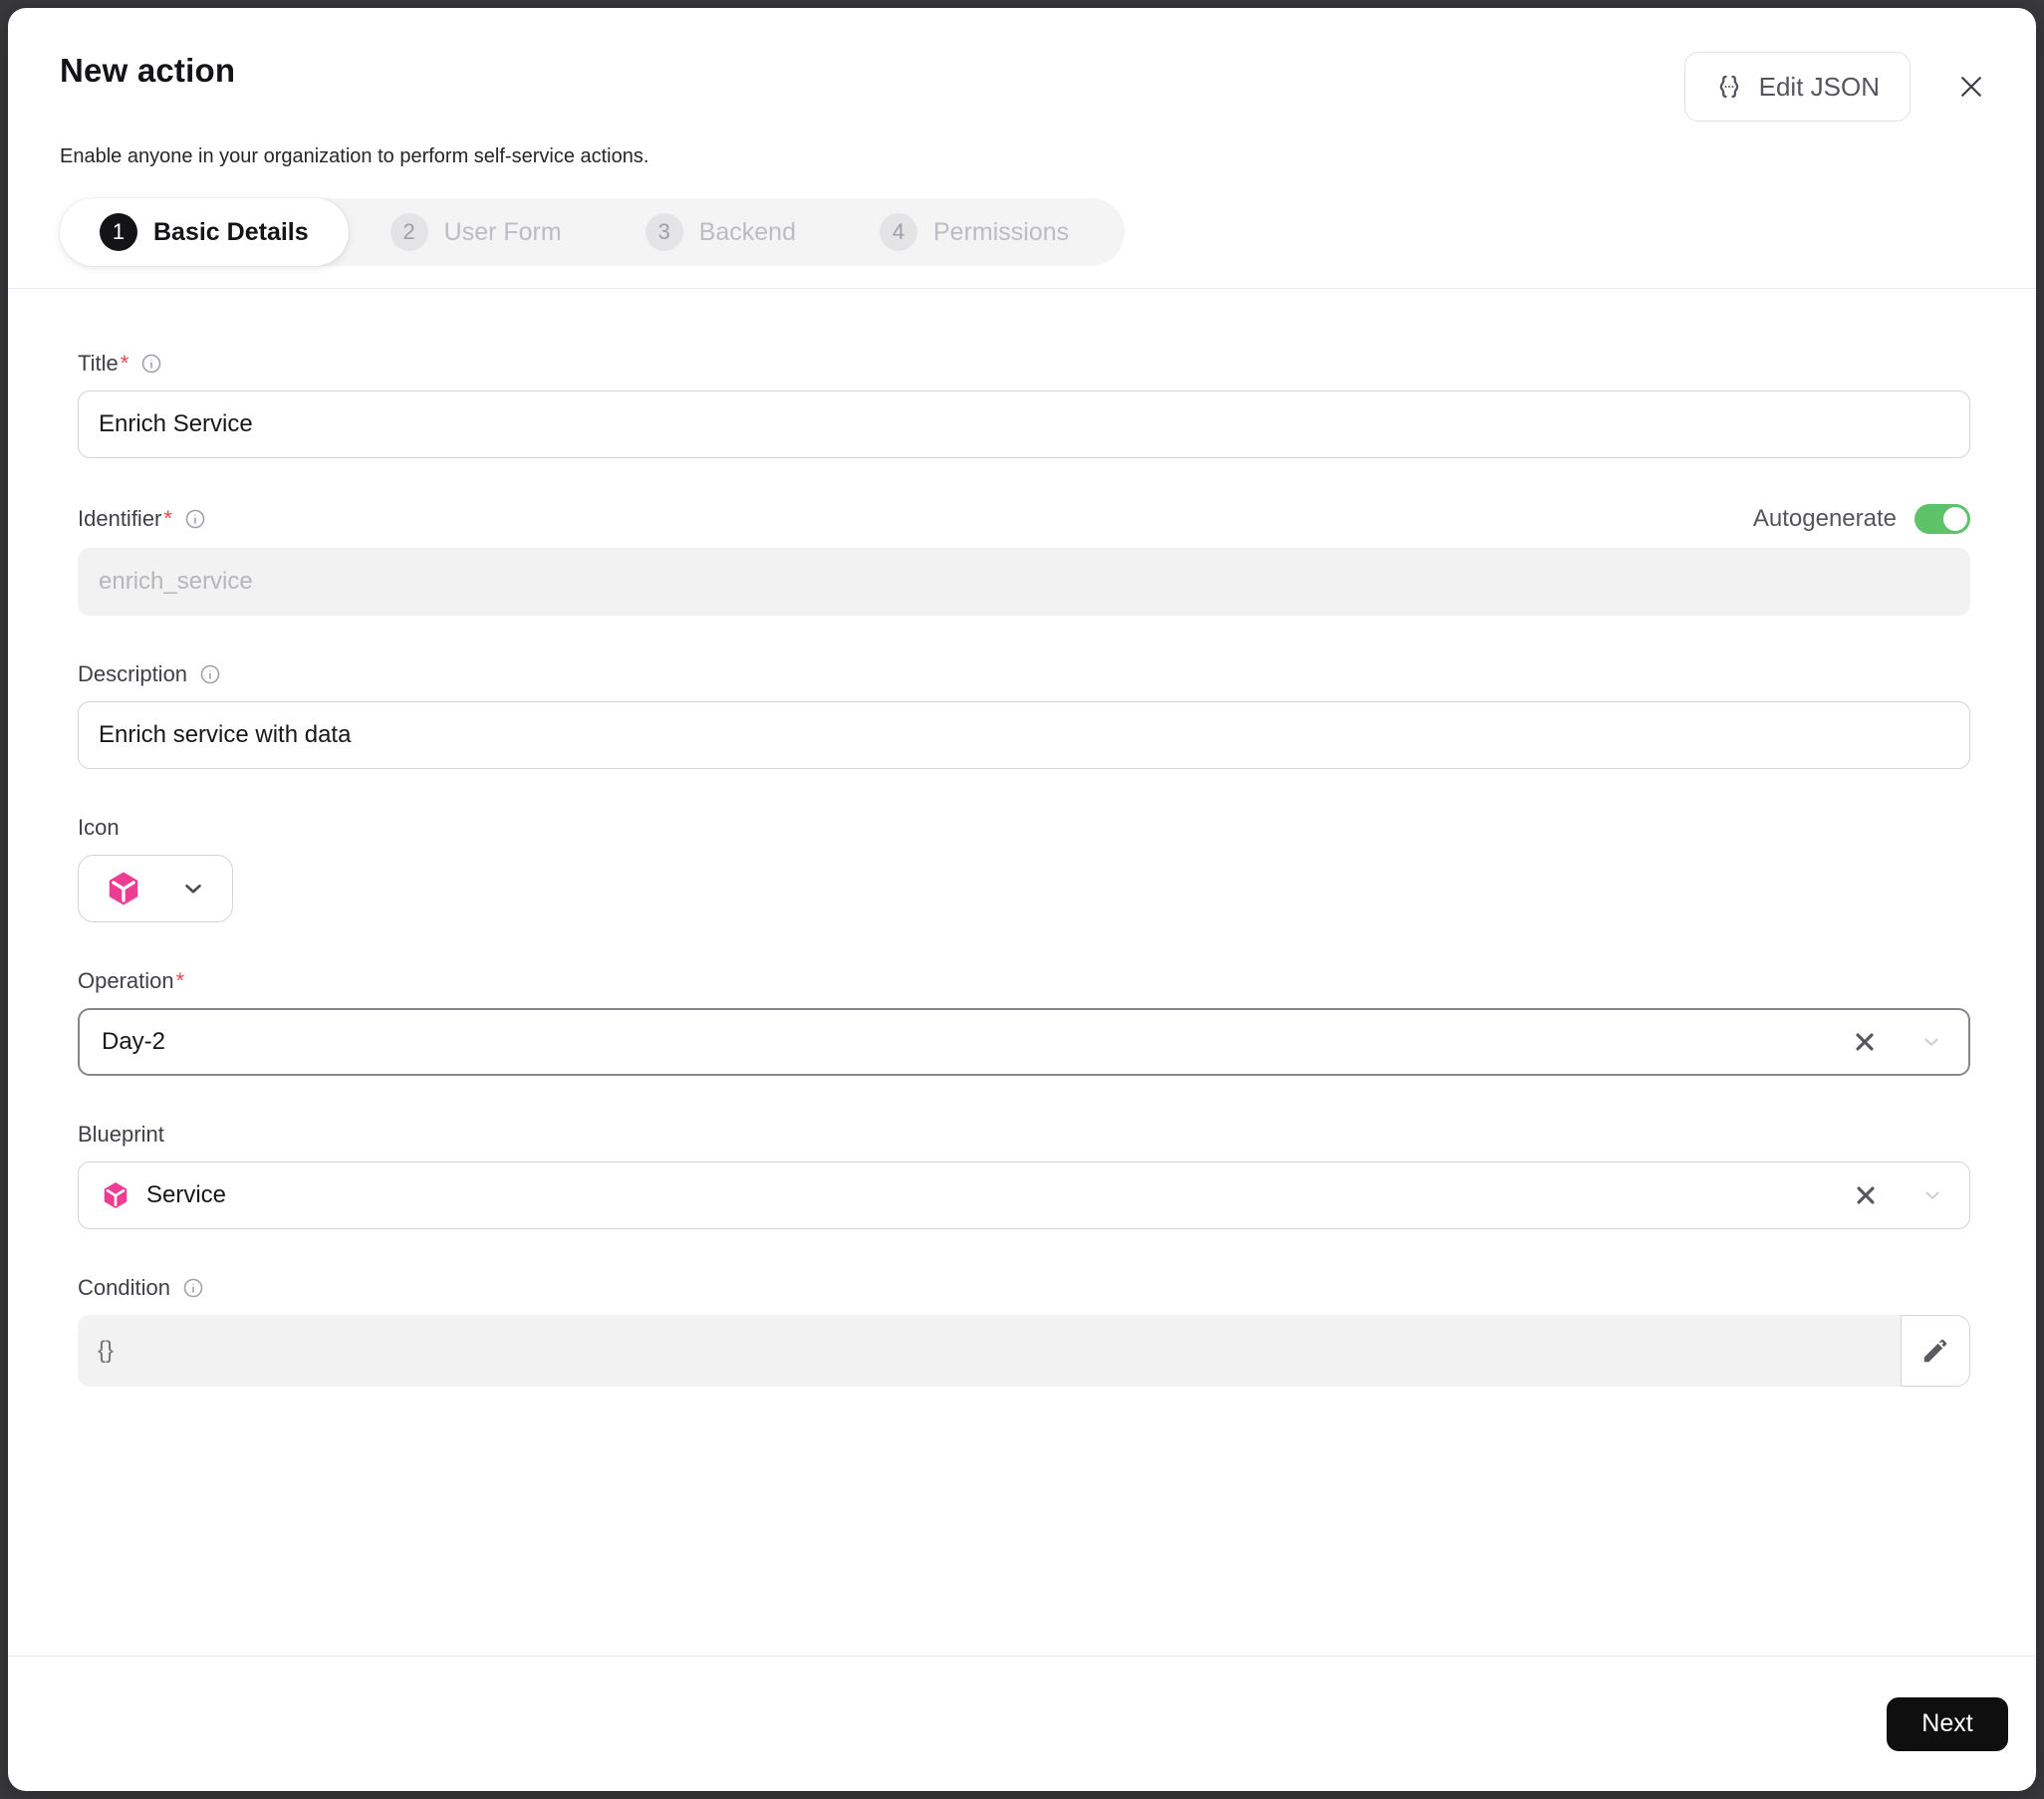 The height and width of the screenshot is (1799, 2044). I want to click on condition-input, so click(990, 1351).